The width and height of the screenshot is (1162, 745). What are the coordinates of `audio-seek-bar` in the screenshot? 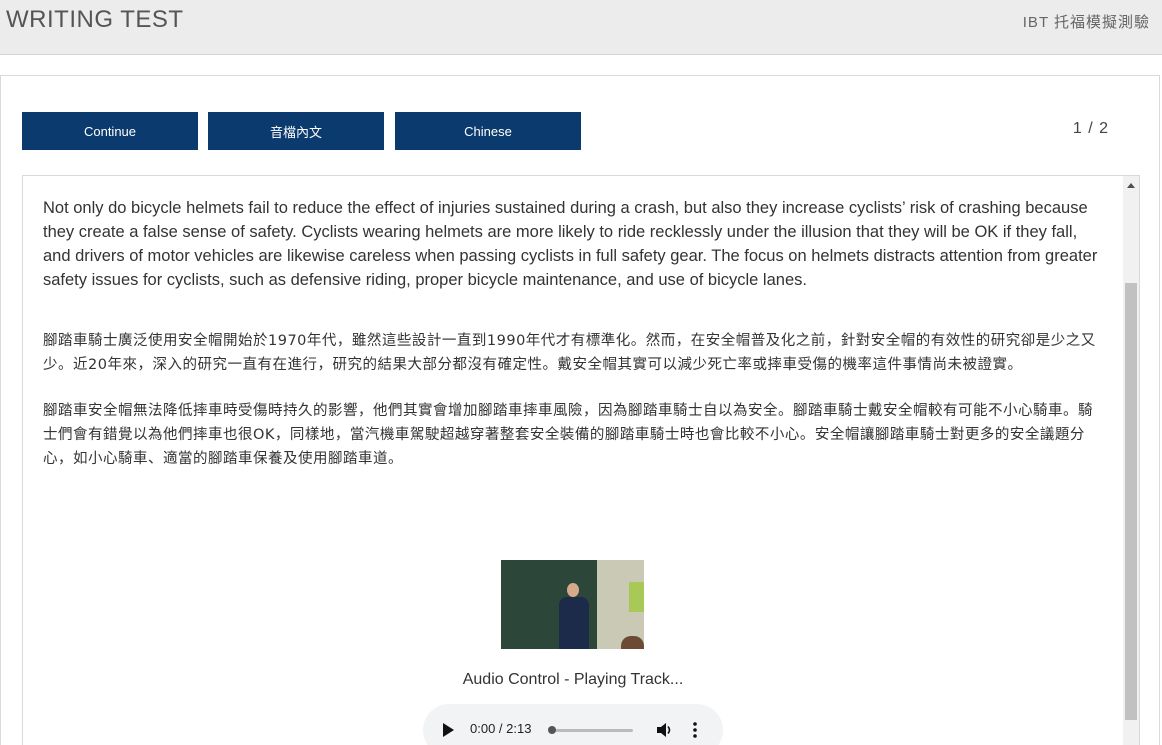 It's located at (592, 730).